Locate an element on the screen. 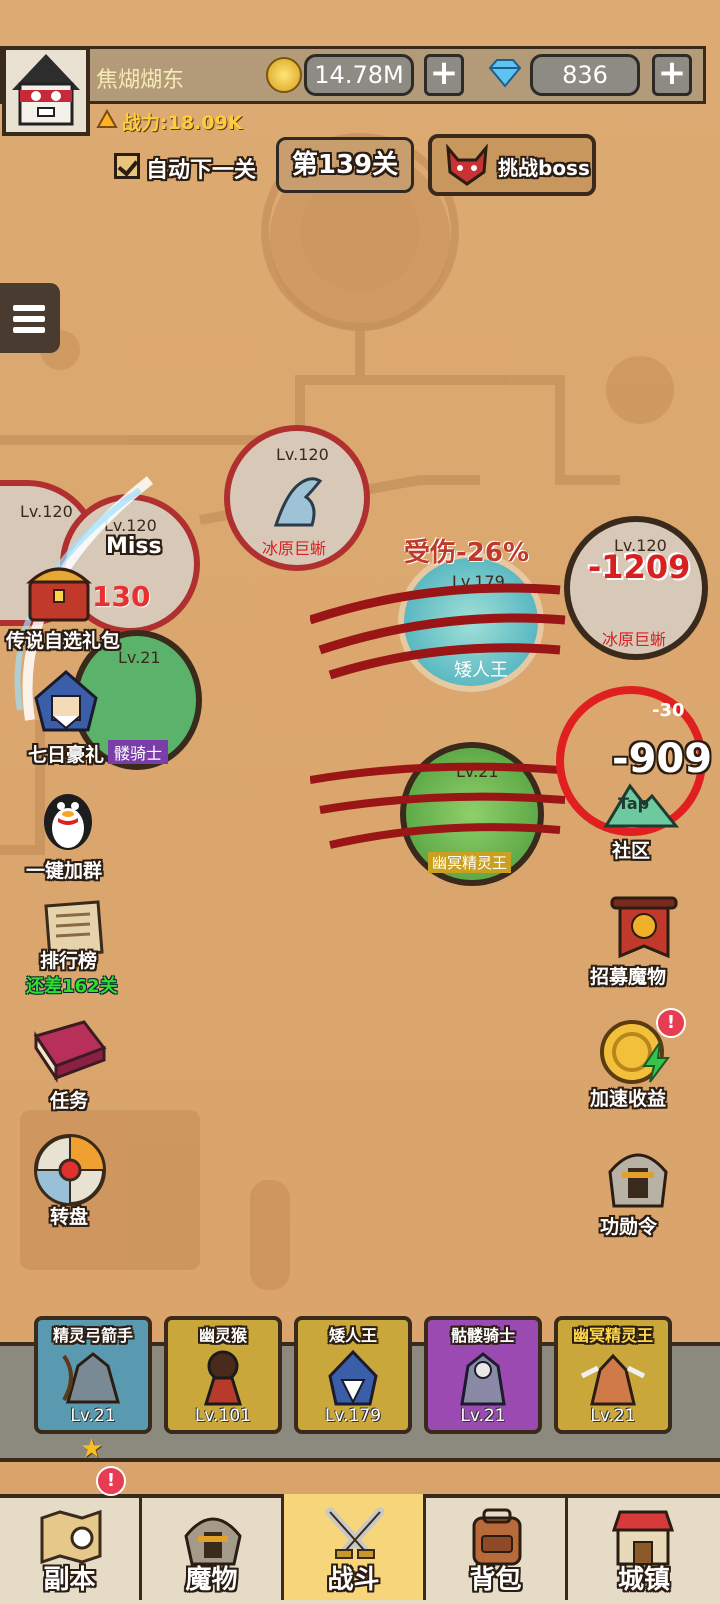 Image resolution: width=720 pixels, height=1604 pixels. ghost-monkey-icon is located at coordinates (223, 1378).